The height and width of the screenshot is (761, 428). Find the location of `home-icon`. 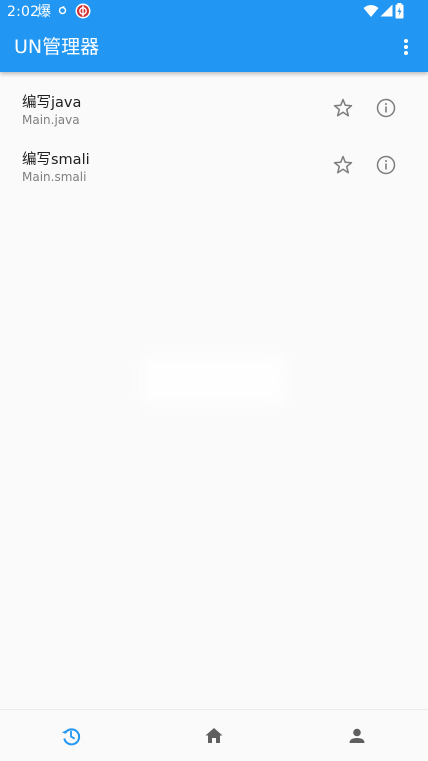

home-icon is located at coordinates (214, 735).